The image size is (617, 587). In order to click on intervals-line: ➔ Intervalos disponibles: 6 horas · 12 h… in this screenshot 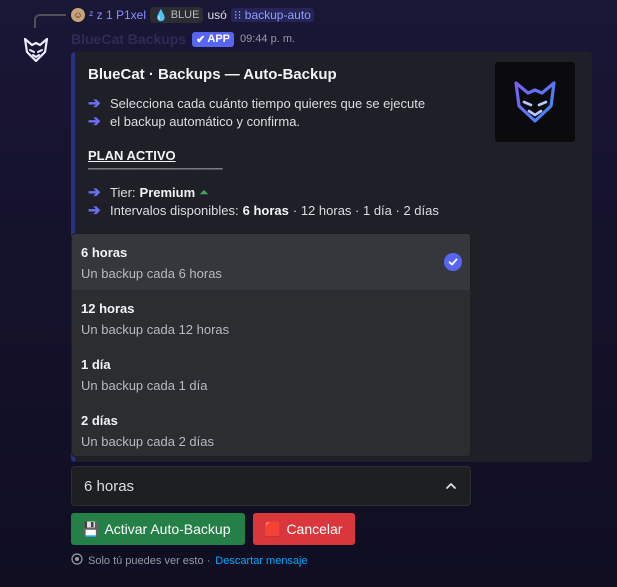, I will do `click(263, 210)`.